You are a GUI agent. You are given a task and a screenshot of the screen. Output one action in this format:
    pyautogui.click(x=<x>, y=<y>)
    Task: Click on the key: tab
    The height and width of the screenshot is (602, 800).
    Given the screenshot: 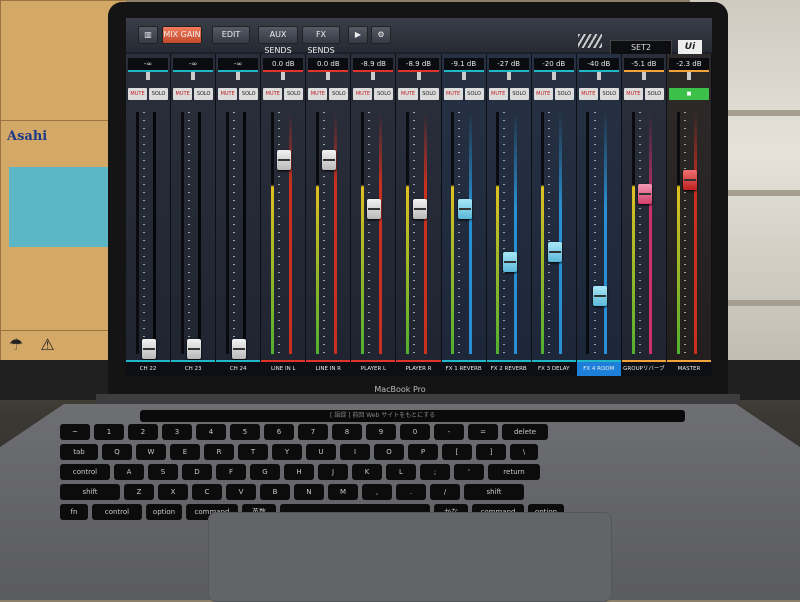 What is the action you would take?
    pyautogui.click(x=79, y=452)
    